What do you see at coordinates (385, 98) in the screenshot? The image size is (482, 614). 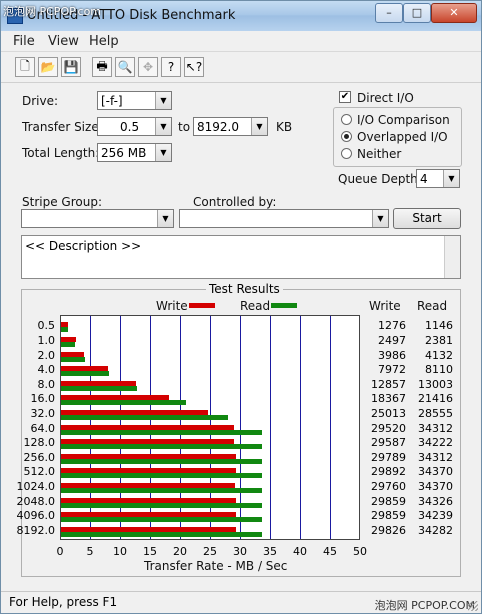 I see `direct-io-label: Direct I/O` at bounding box center [385, 98].